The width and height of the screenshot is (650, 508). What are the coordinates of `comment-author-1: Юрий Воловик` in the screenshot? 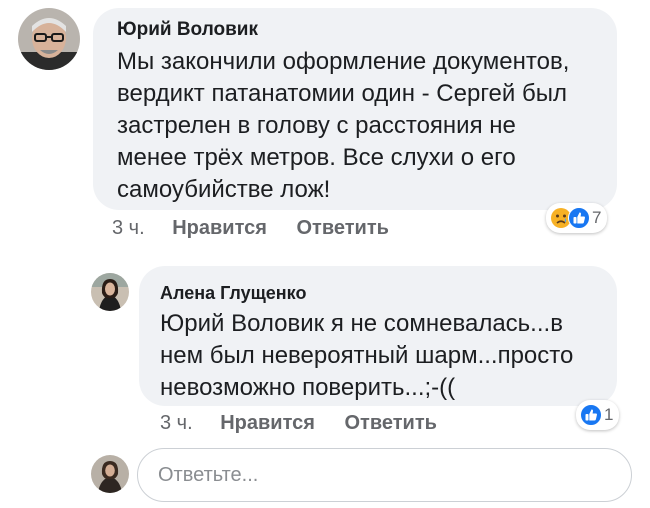 It's located at (187, 30).